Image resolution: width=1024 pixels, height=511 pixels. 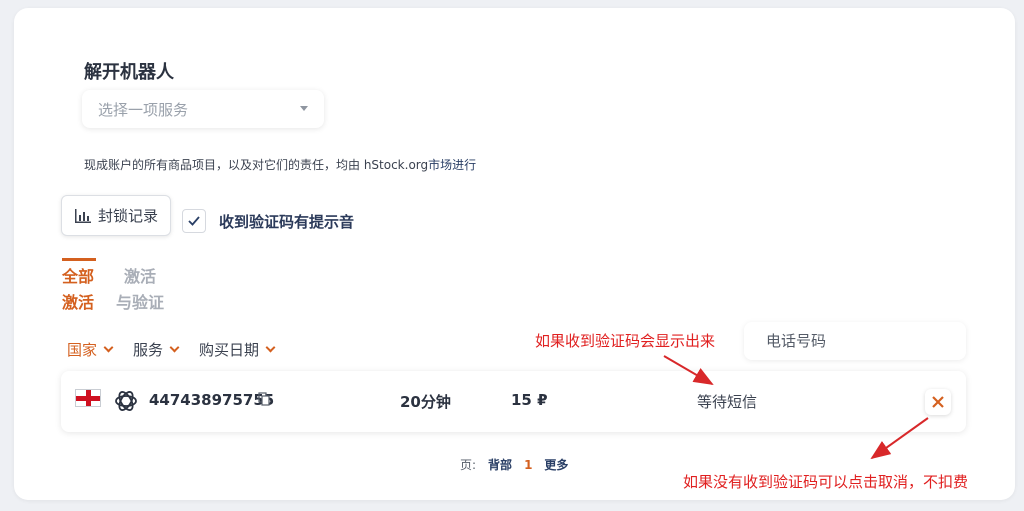 I want to click on service-select-placeholder: 选择一项服务, so click(x=143, y=109).